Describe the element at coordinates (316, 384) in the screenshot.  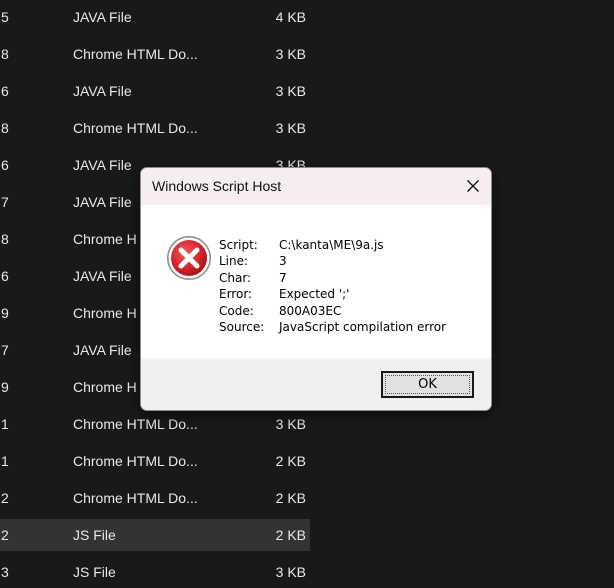
I see `dialog-footer: OK` at that location.